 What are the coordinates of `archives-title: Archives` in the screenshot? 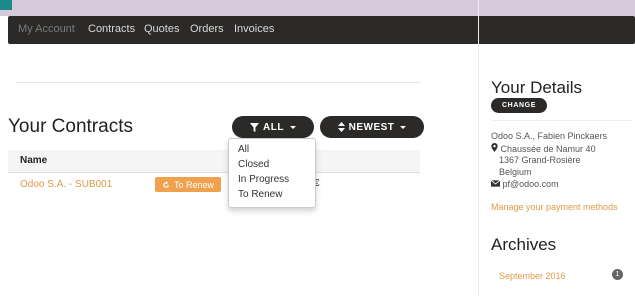 It's located at (524, 244).